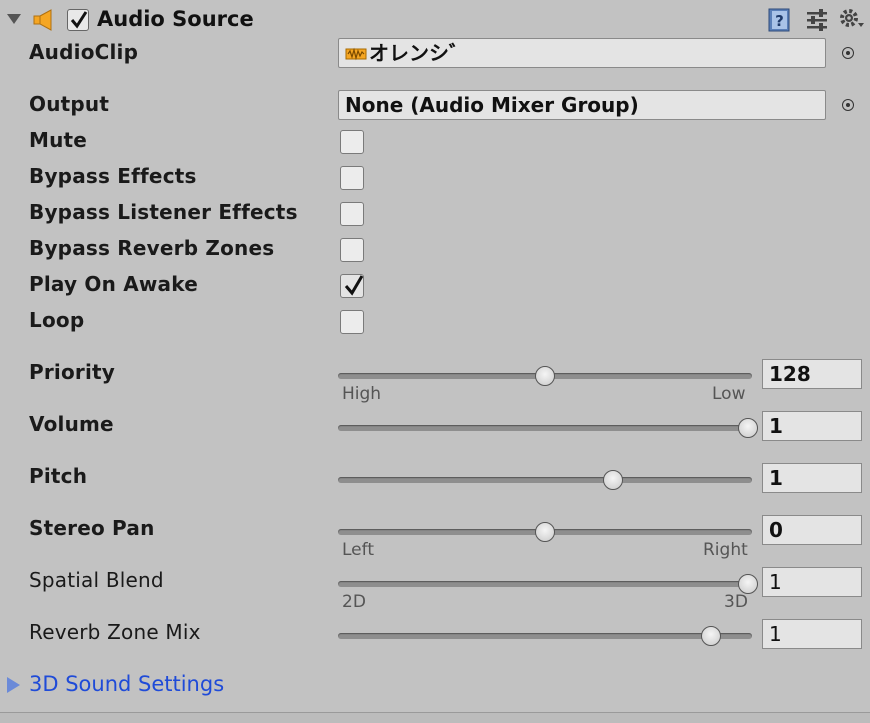 This screenshot has height=723, width=870. I want to click on audioclip-field: オレンシ゛, so click(582, 53).